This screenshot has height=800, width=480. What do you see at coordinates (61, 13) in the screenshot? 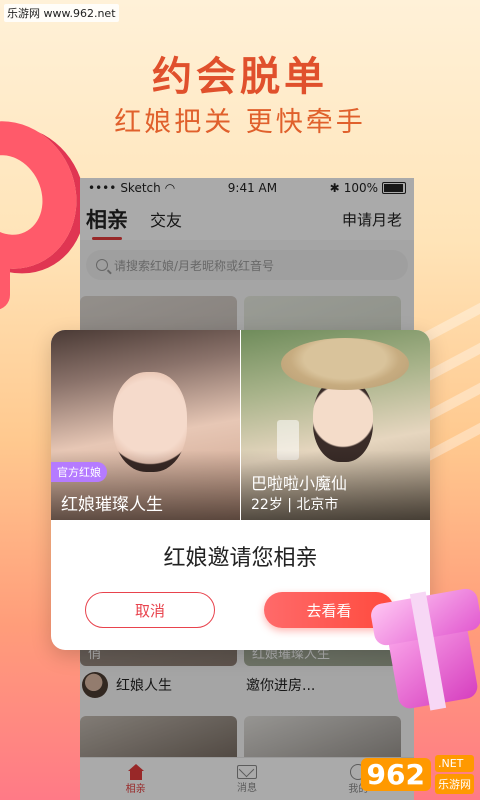
I see `watermark-top: 乐游网 www.962.net` at bounding box center [61, 13].